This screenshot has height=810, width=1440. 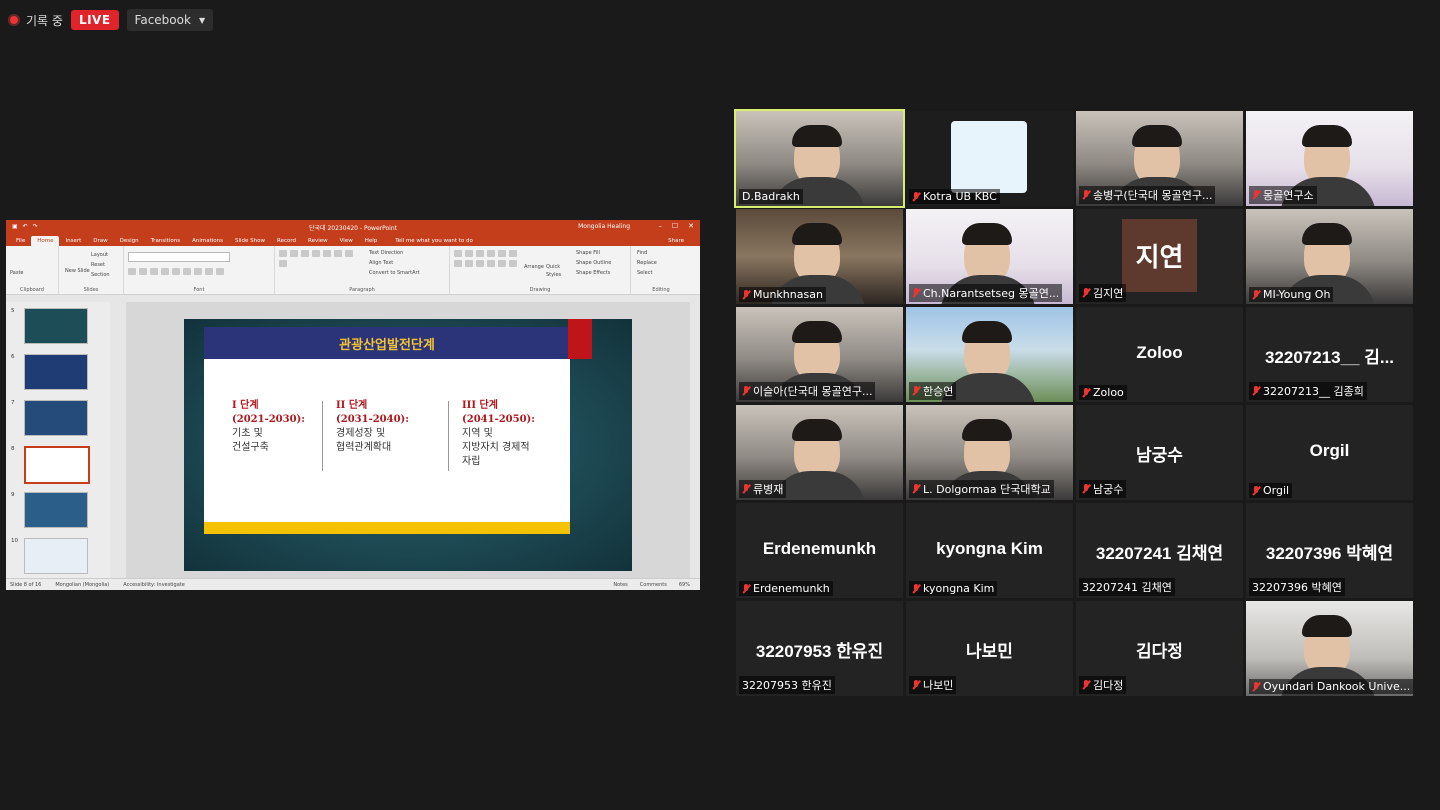 What do you see at coordinates (676, 241) in the screenshot?
I see `share-button: Share` at bounding box center [676, 241].